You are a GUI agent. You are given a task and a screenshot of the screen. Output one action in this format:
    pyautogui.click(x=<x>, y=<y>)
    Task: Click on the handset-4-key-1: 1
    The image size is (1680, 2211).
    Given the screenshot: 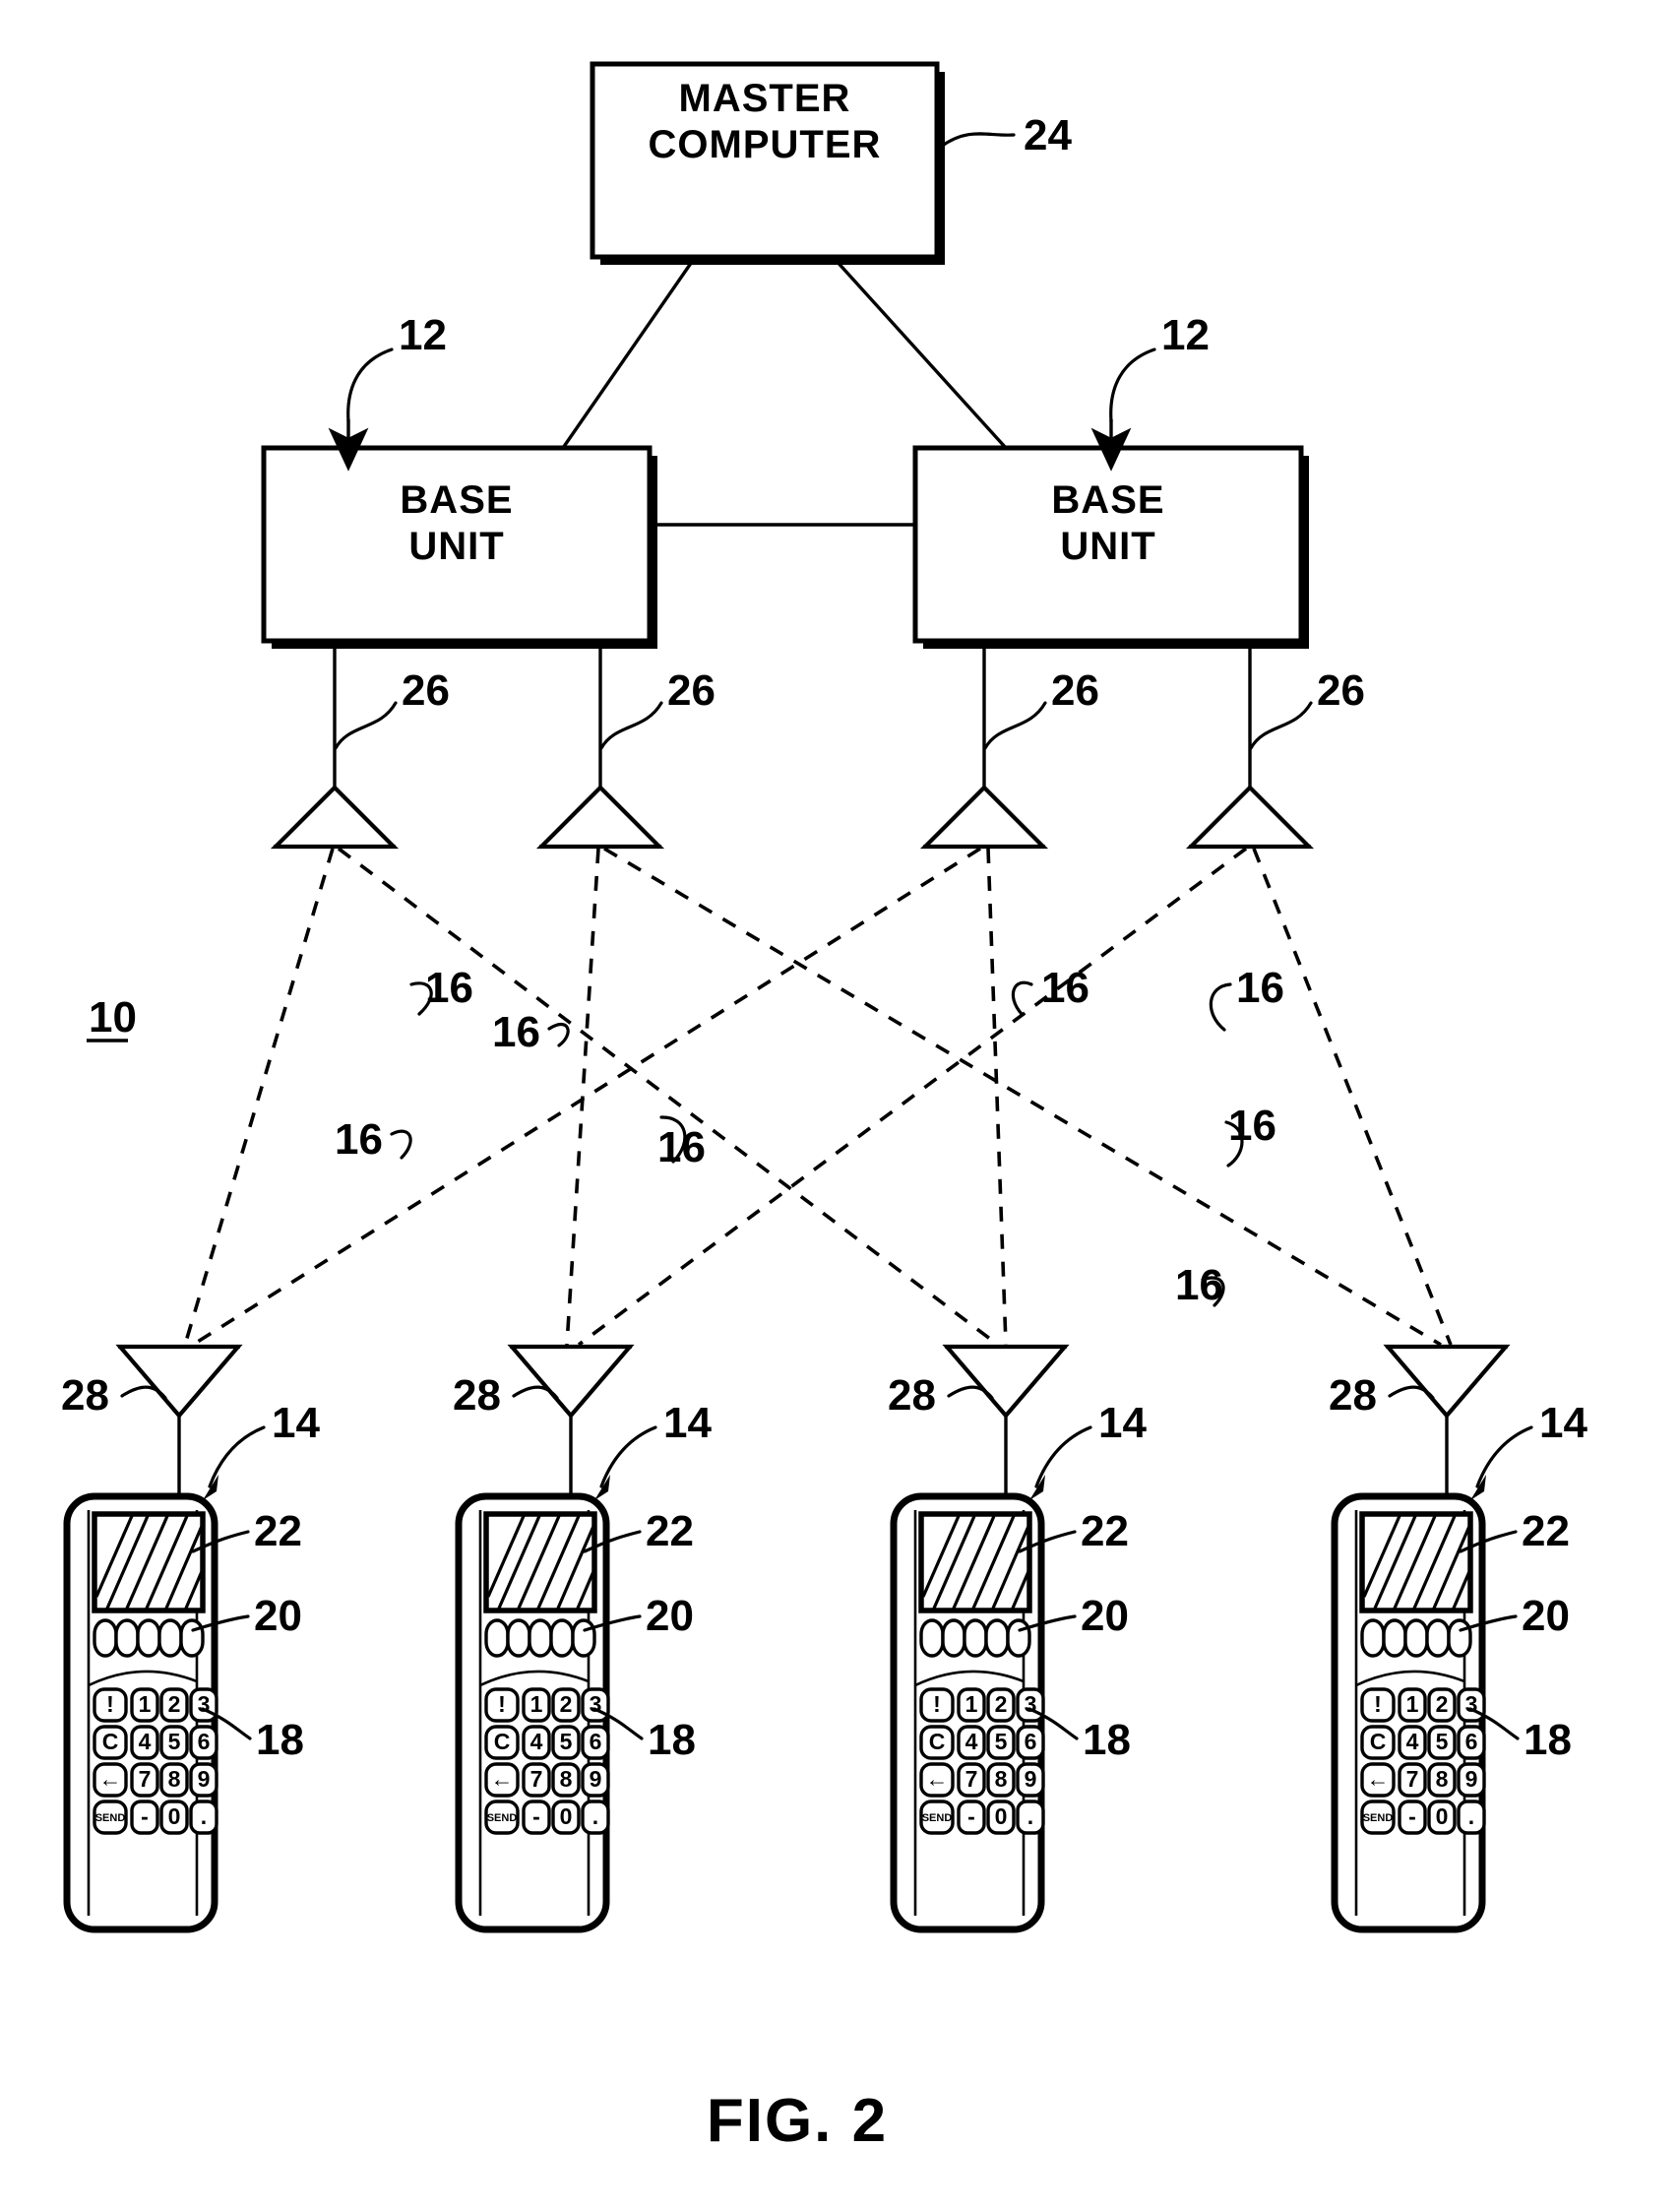 What is the action you would take?
    pyautogui.click(x=1412, y=1704)
    